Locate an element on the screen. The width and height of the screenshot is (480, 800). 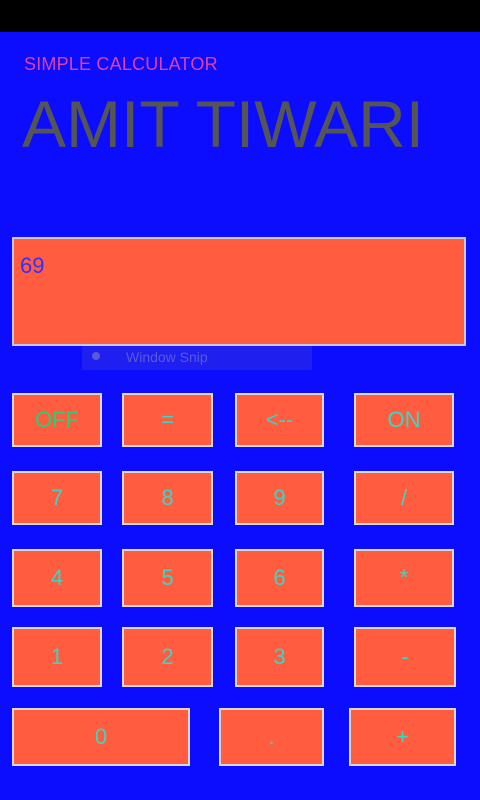
digit-9-button: 9 is located at coordinates (279, 498).